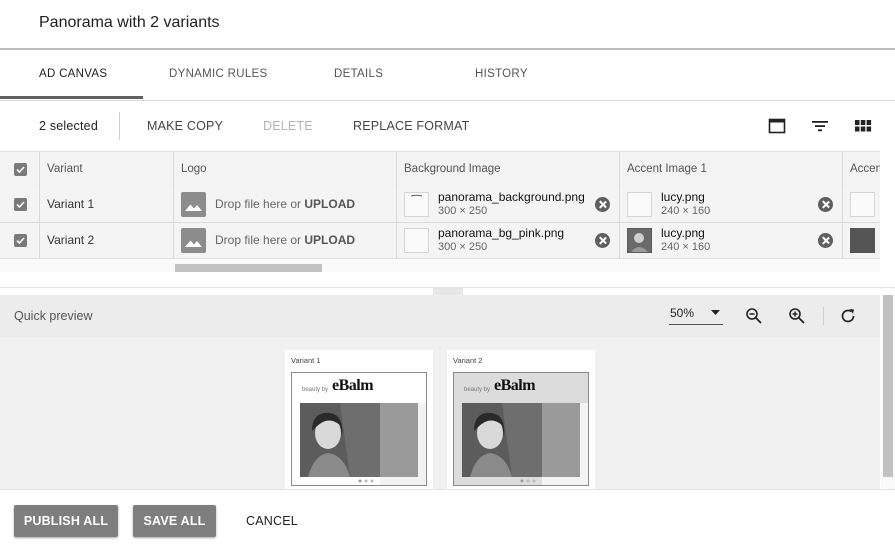 The height and width of the screenshot is (552, 895). Describe the element at coordinates (440, 266) in the screenshot. I see `table-horizontal-scrollbar` at that location.